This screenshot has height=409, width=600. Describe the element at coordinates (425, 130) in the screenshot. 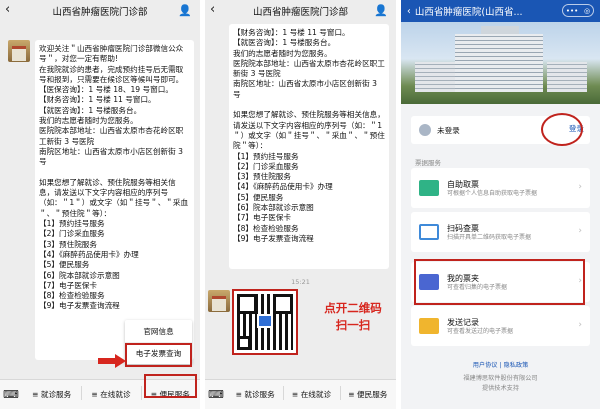

I see `user-avatar-icon` at that location.